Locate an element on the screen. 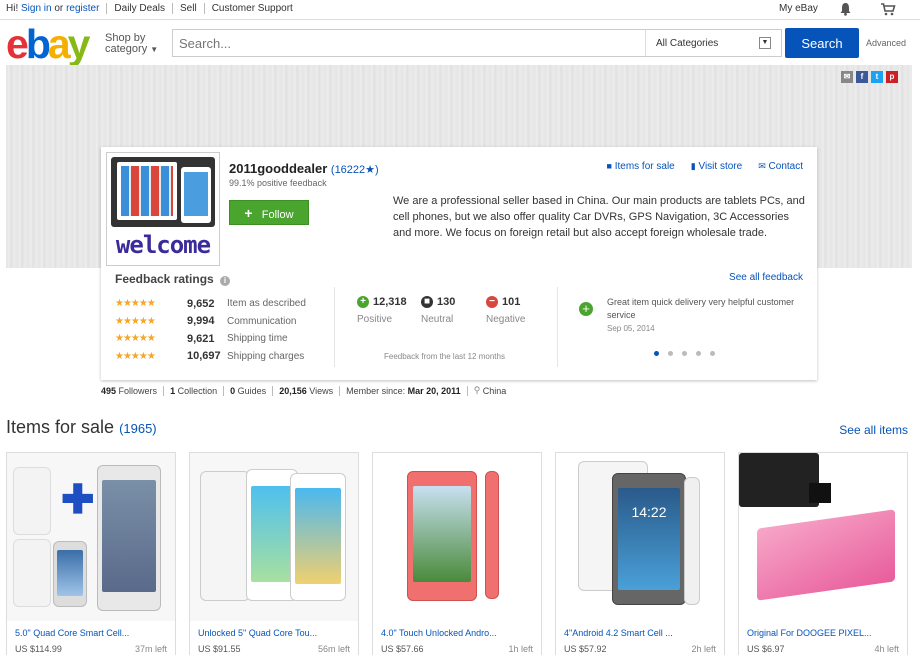  visit-store-link: ▮ Visit store is located at coordinates (716, 166).